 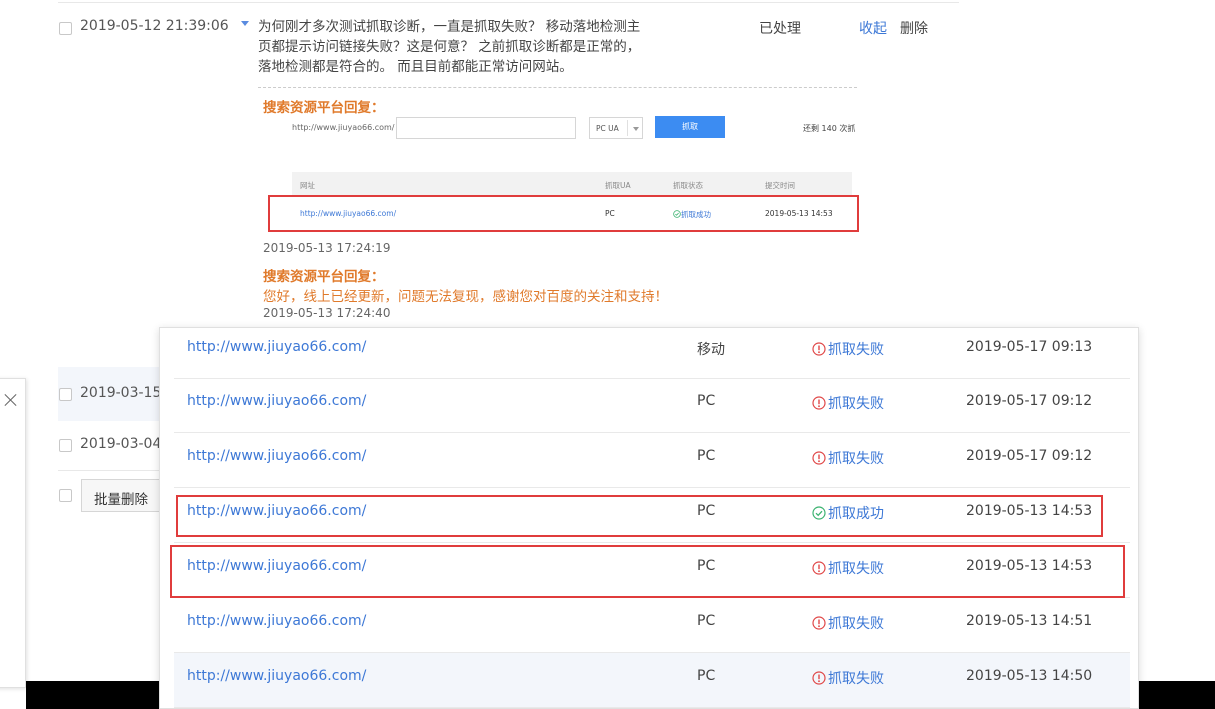 What do you see at coordinates (607, 128) in the screenshot?
I see `embedded-ua-value: PC UA` at bounding box center [607, 128].